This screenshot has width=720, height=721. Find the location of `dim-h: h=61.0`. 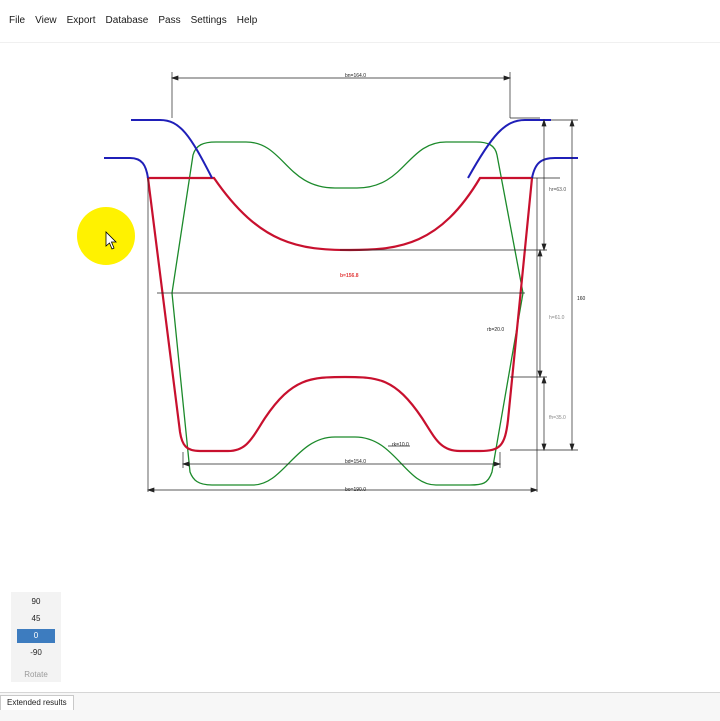

dim-h: h=61.0 is located at coordinates (557, 318).